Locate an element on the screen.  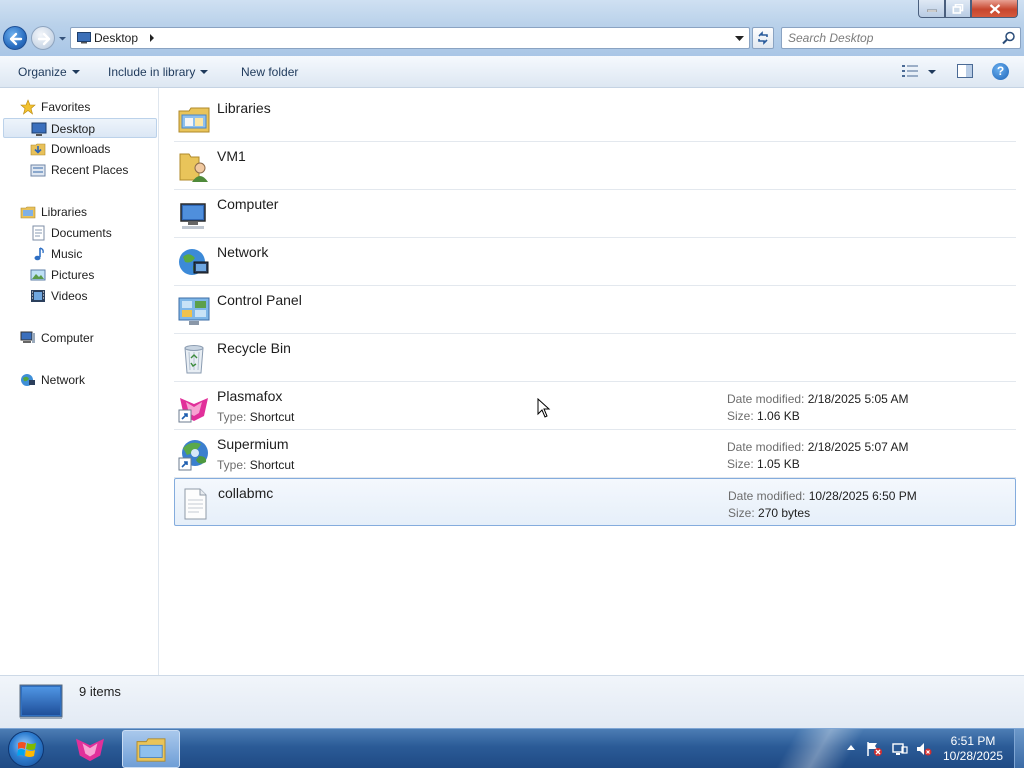
restore-button is located at coordinates (958, 9).